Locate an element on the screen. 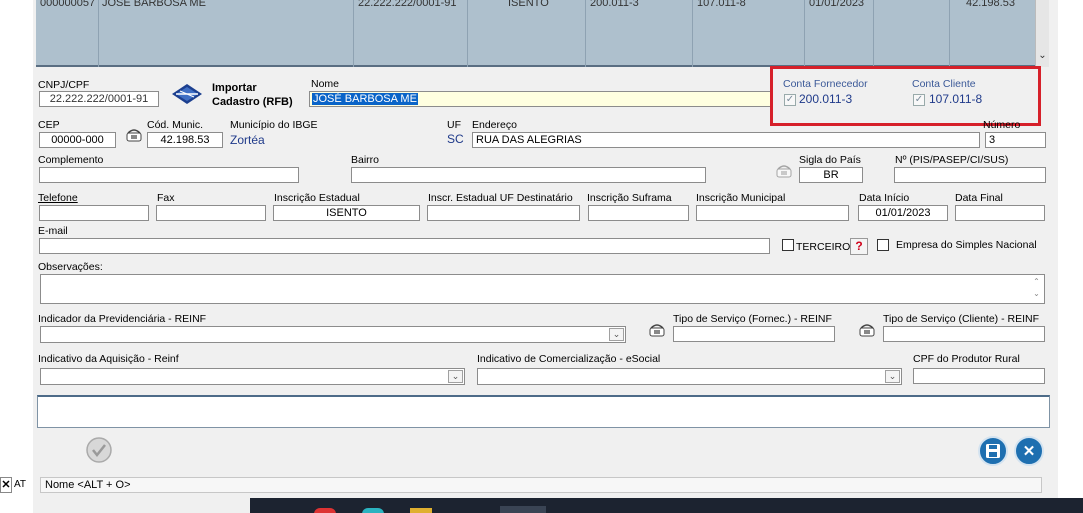  obs-textarea: ⌃ ⌄ is located at coordinates (542, 289).